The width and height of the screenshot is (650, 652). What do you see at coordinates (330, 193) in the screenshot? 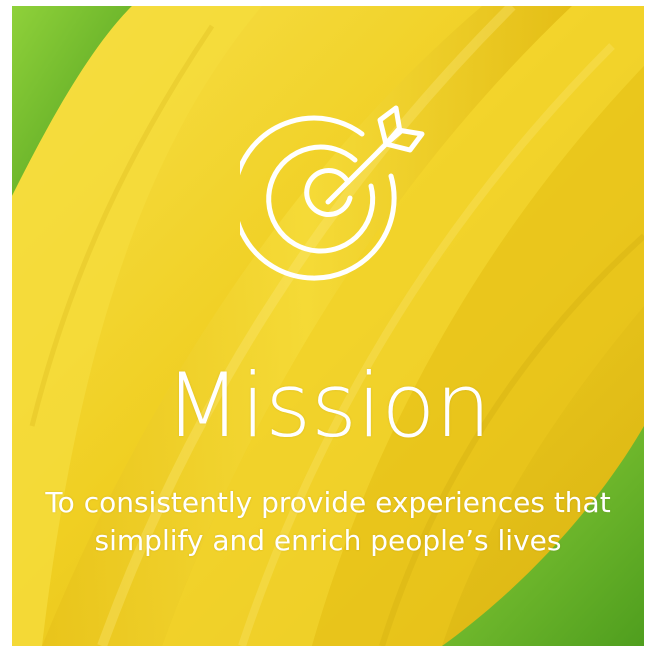
I see `target-with-arrow-icon` at bounding box center [330, 193].